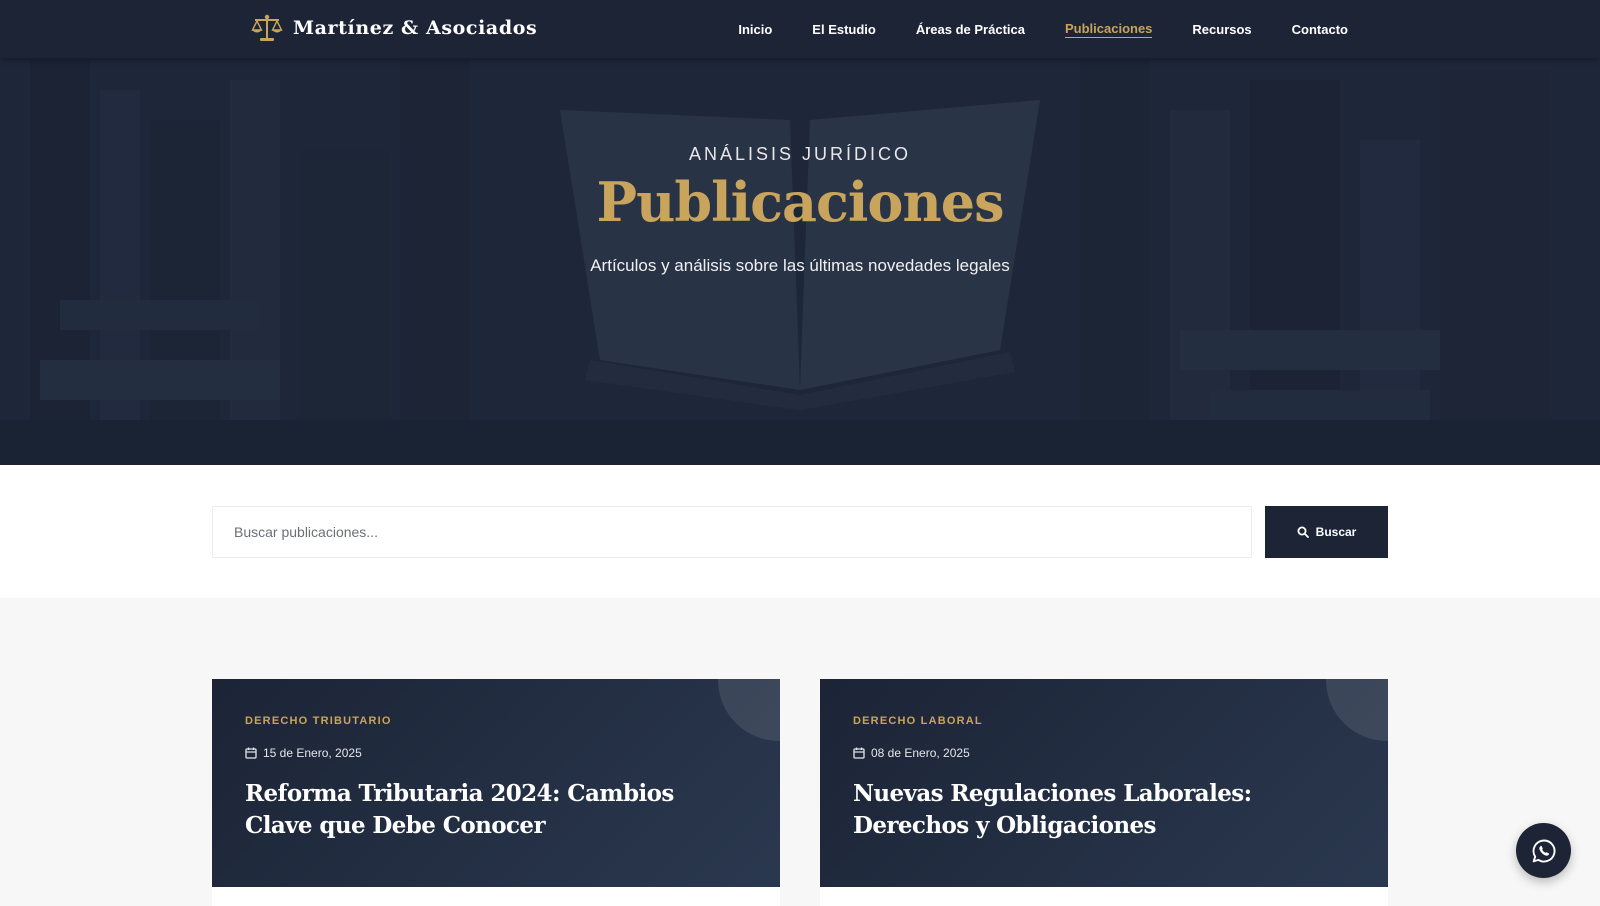  What do you see at coordinates (1303, 532) in the screenshot?
I see `search-icon` at bounding box center [1303, 532].